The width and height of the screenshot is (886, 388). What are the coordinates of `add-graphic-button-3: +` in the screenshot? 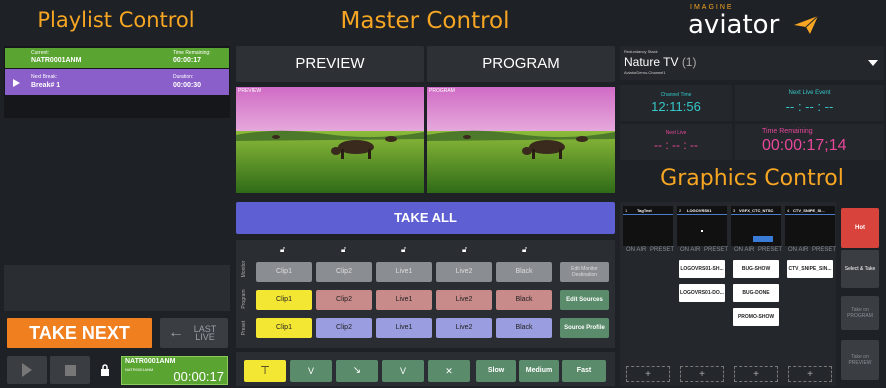 It's located at (756, 374).